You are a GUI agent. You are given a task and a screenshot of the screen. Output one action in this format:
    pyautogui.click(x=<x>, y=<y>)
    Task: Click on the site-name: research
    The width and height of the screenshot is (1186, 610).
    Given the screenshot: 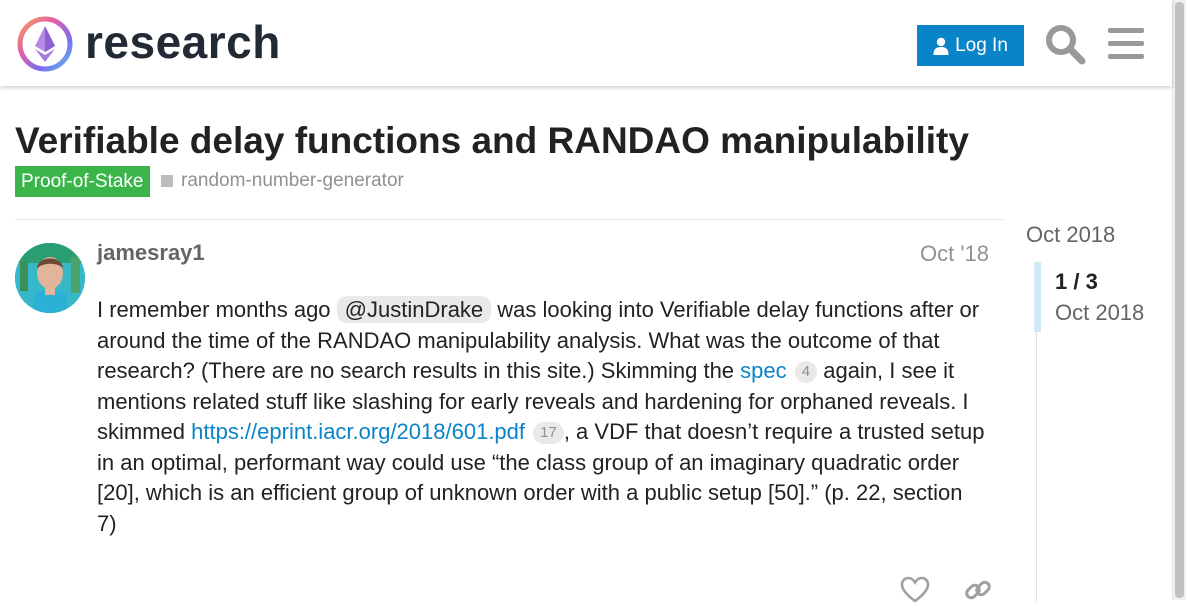 What is the action you would take?
    pyautogui.click(x=183, y=42)
    